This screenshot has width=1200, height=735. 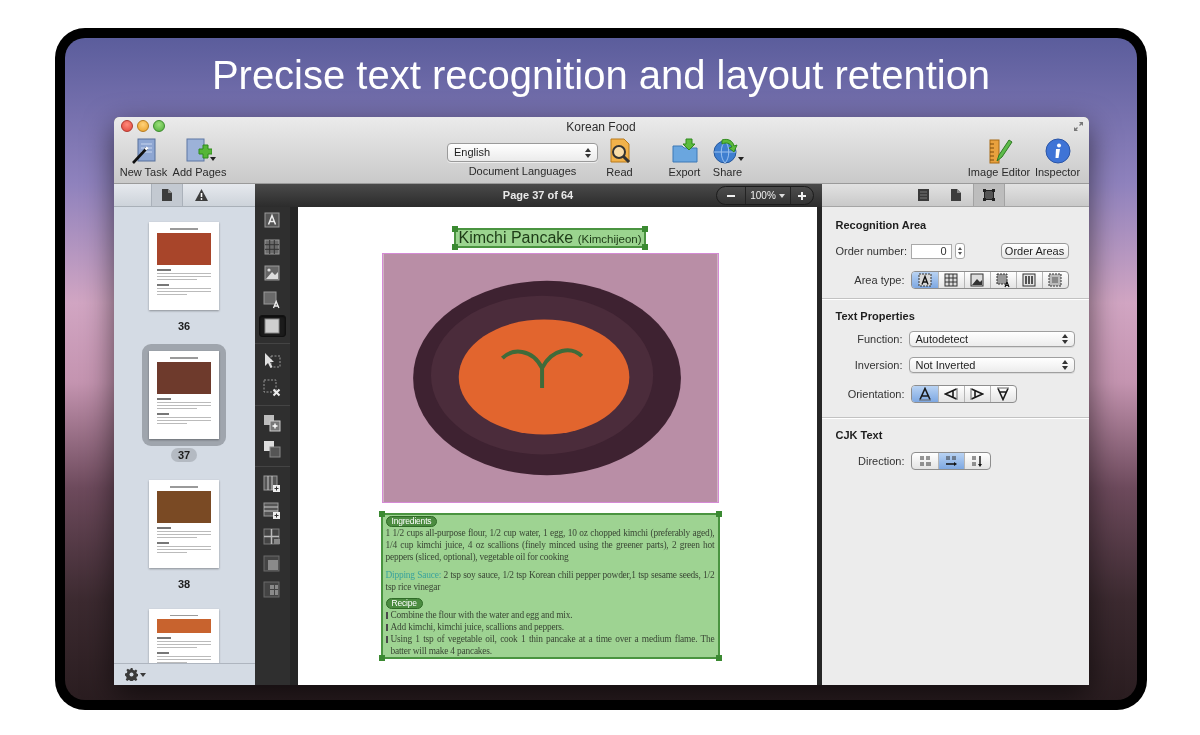 I want to click on columns-plus-icon, so click(x=272, y=484).